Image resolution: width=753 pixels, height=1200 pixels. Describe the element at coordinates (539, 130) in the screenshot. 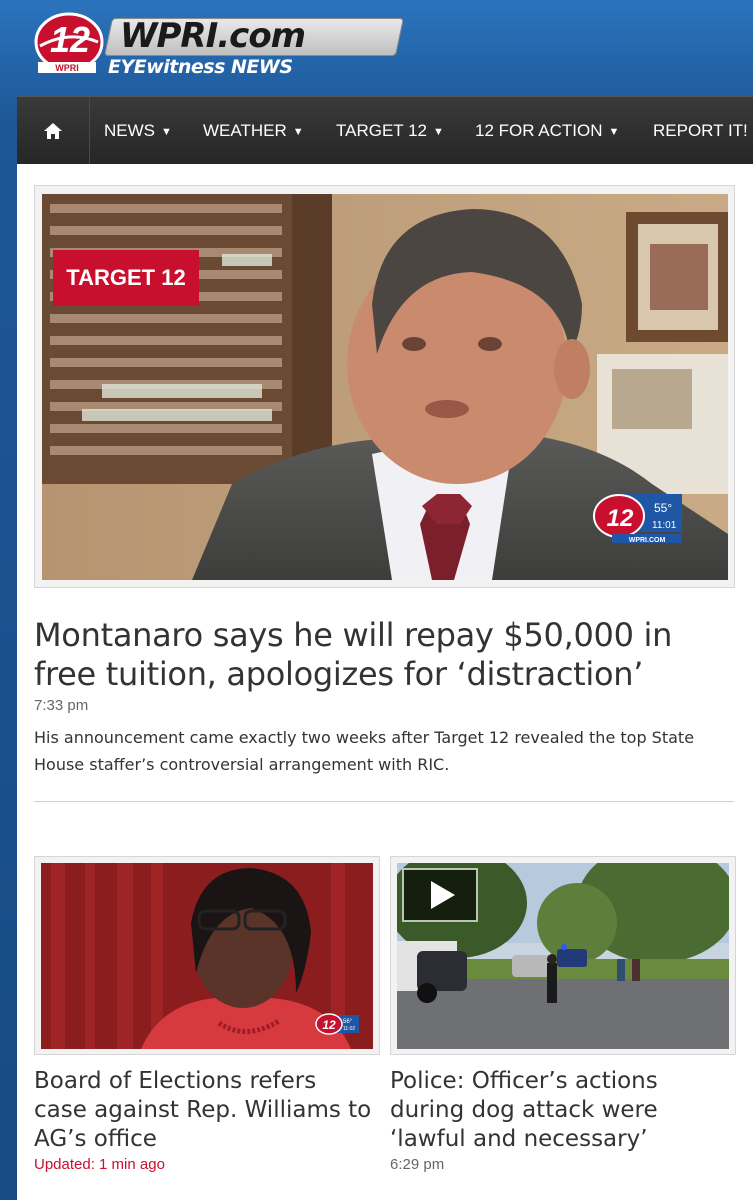

I see `nav-item-label: 12 FOR ACTION` at that location.